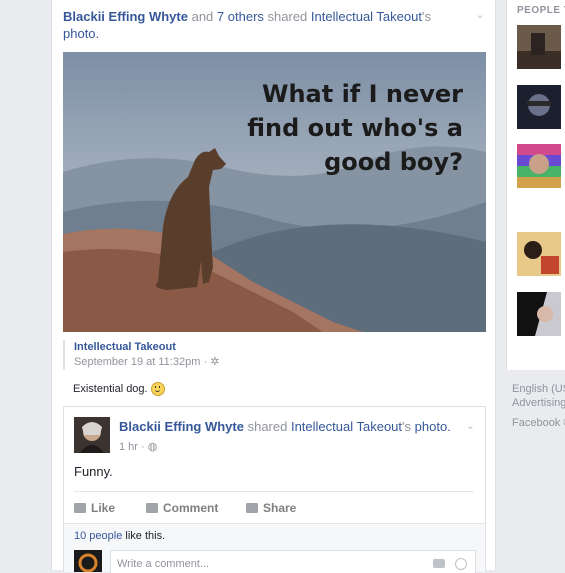 This screenshot has height=573, width=565. Describe the element at coordinates (125, 16) in the screenshot. I see `actor-link: Blackii Effing Whyte` at that location.